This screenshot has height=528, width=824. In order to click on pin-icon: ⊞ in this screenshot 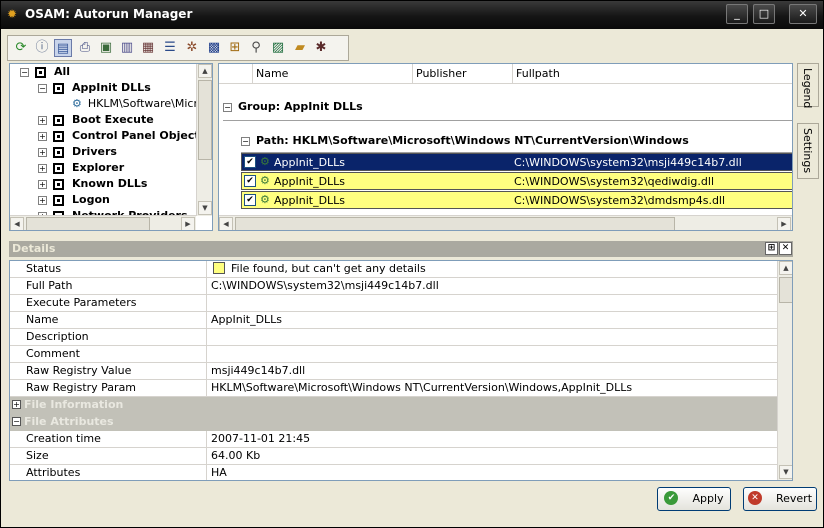, I will do `click(771, 248)`.